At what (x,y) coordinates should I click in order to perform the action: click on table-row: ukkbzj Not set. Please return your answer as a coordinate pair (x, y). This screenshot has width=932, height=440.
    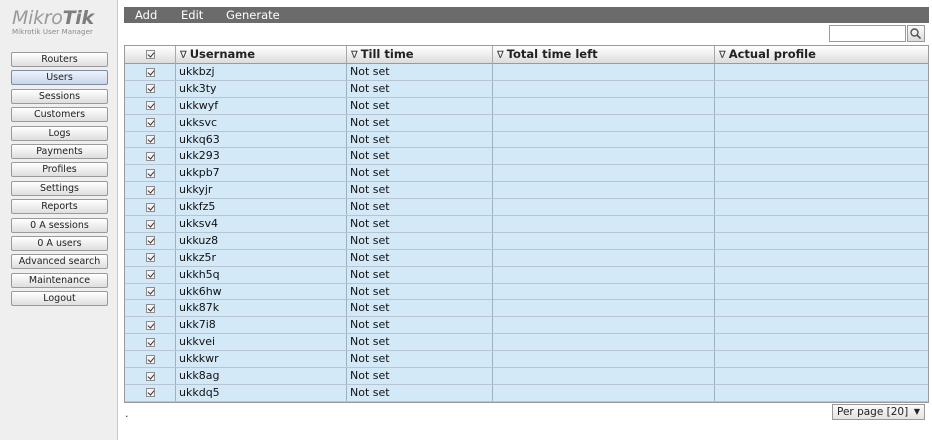
    Looking at the image, I should click on (526, 72).